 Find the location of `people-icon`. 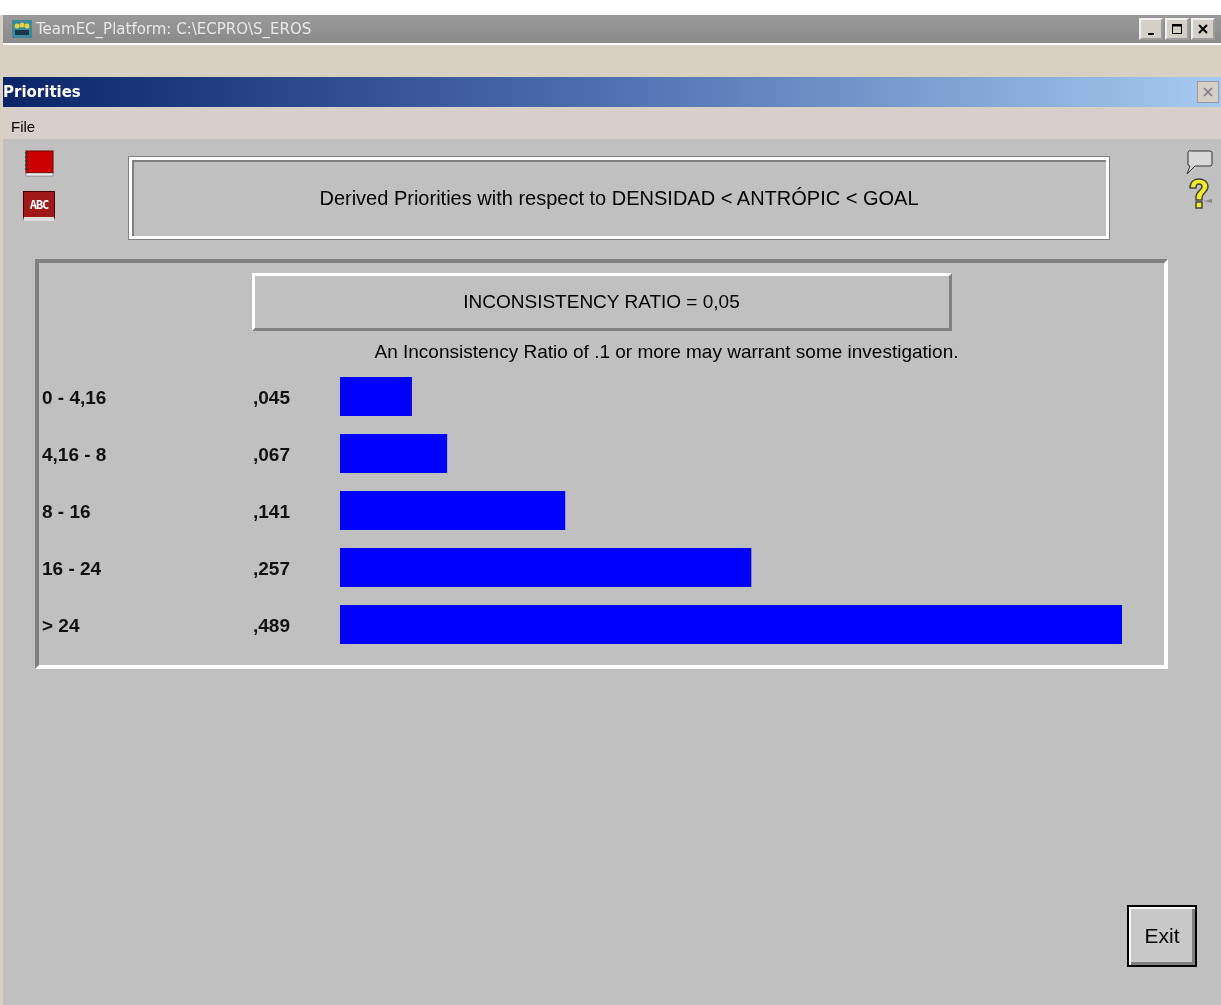

people-icon is located at coordinates (22, 29).